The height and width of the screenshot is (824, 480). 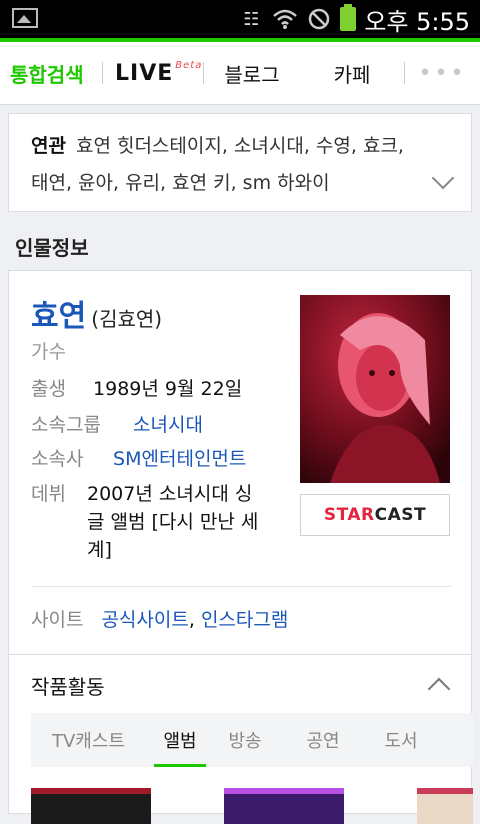 I want to click on debut-row: 데뷔 2007년 소녀시대 싱 글 앨범 [다시 만난 세 계], so click(x=144, y=522).